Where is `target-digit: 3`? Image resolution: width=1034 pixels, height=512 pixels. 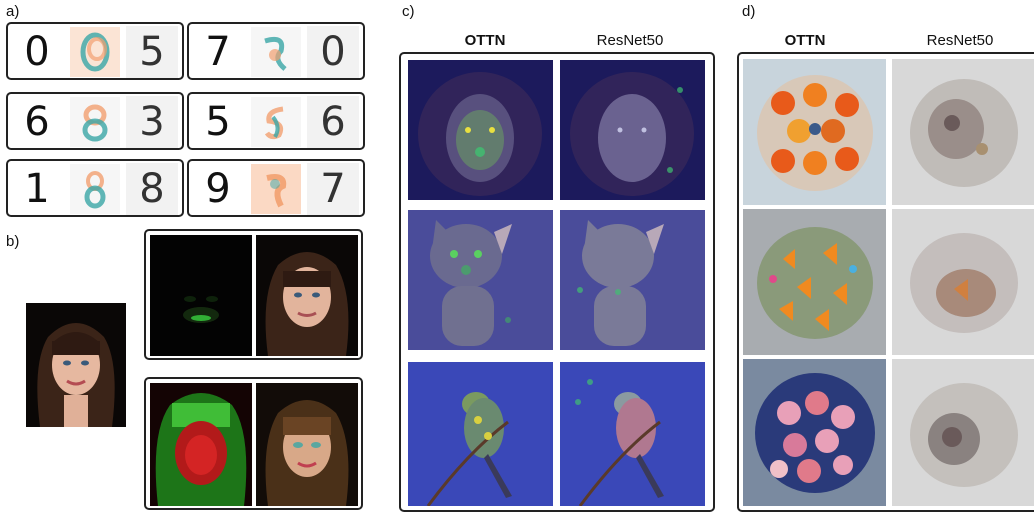 target-digit: 3 is located at coordinates (152, 122).